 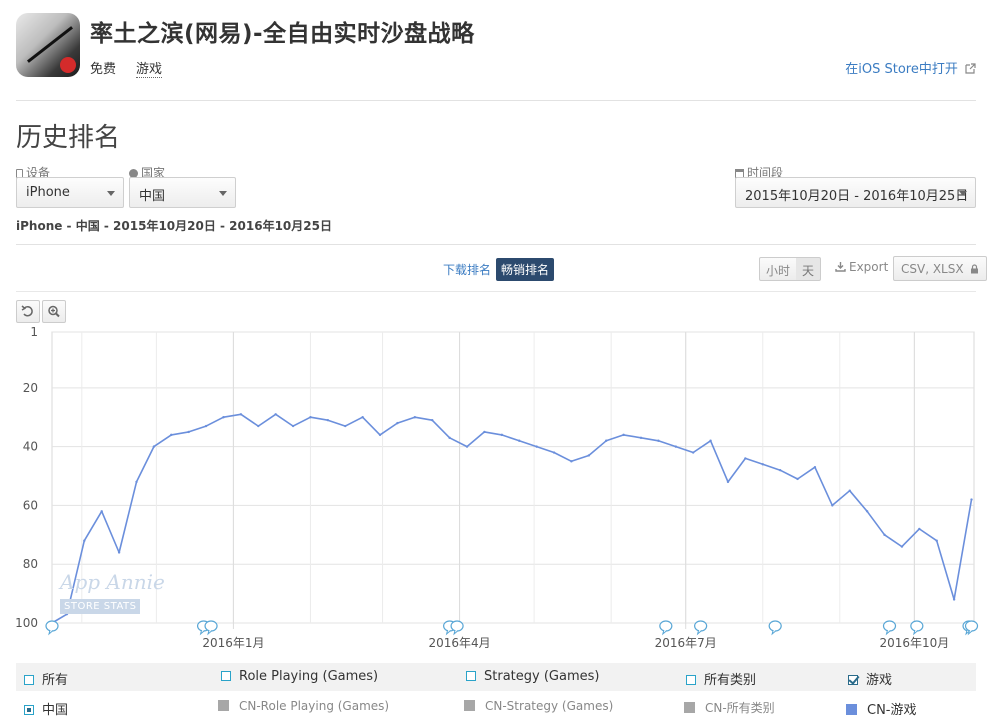 I want to click on device-select: iPhone, so click(x=70, y=192).